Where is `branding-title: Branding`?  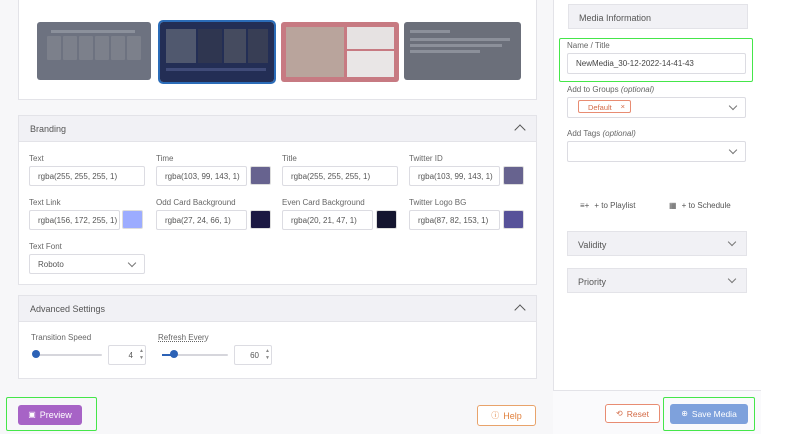 branding-title: Branding is located at coordinates (48, 129).